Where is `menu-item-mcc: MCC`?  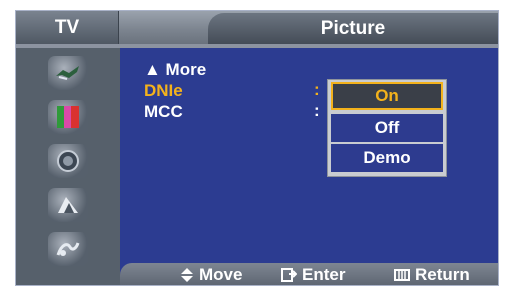
menu-item-mcc: MCC is located at coordinates (163, 111).